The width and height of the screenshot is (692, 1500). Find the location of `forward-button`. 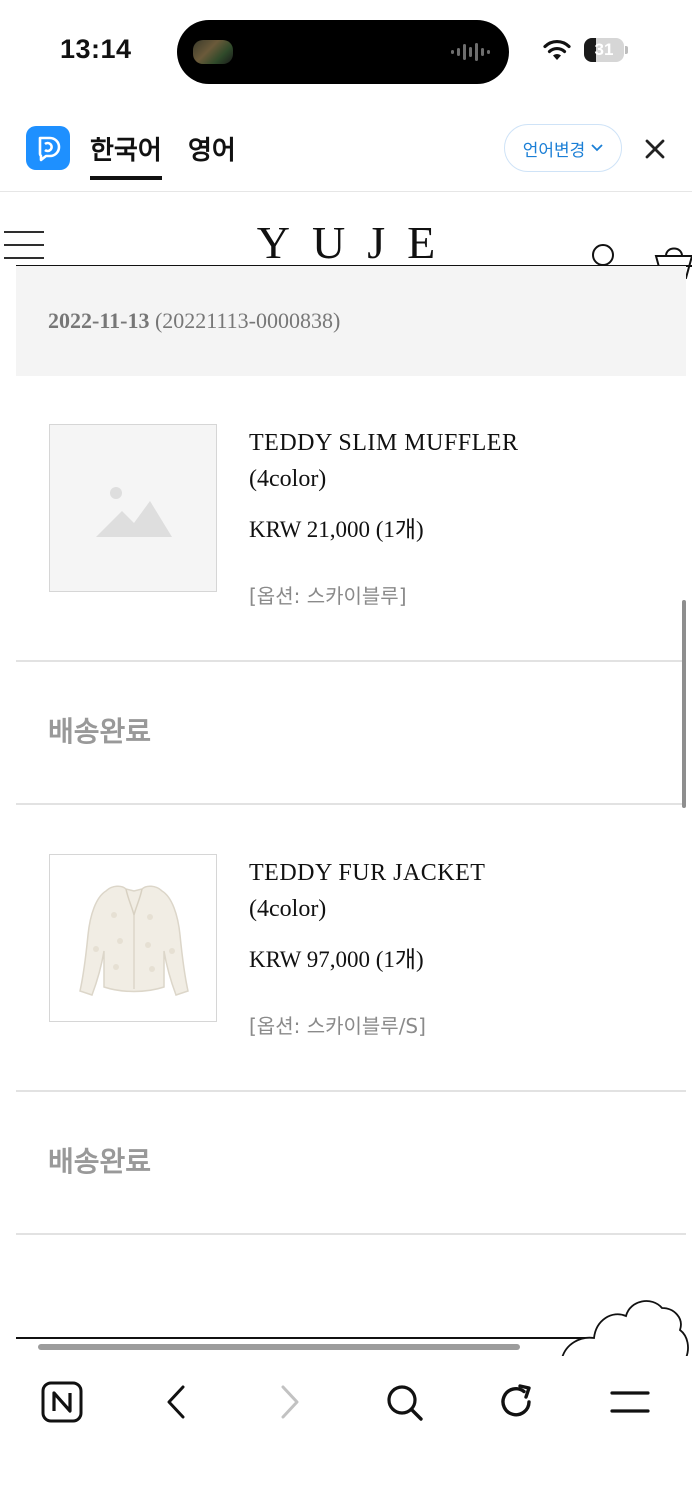

forward-button is located at coordinates (290, 1402).